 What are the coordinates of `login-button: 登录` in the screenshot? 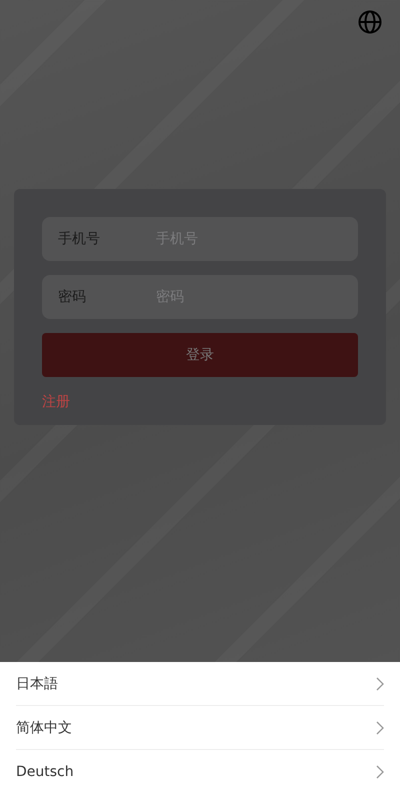 It's located at (200, 355).